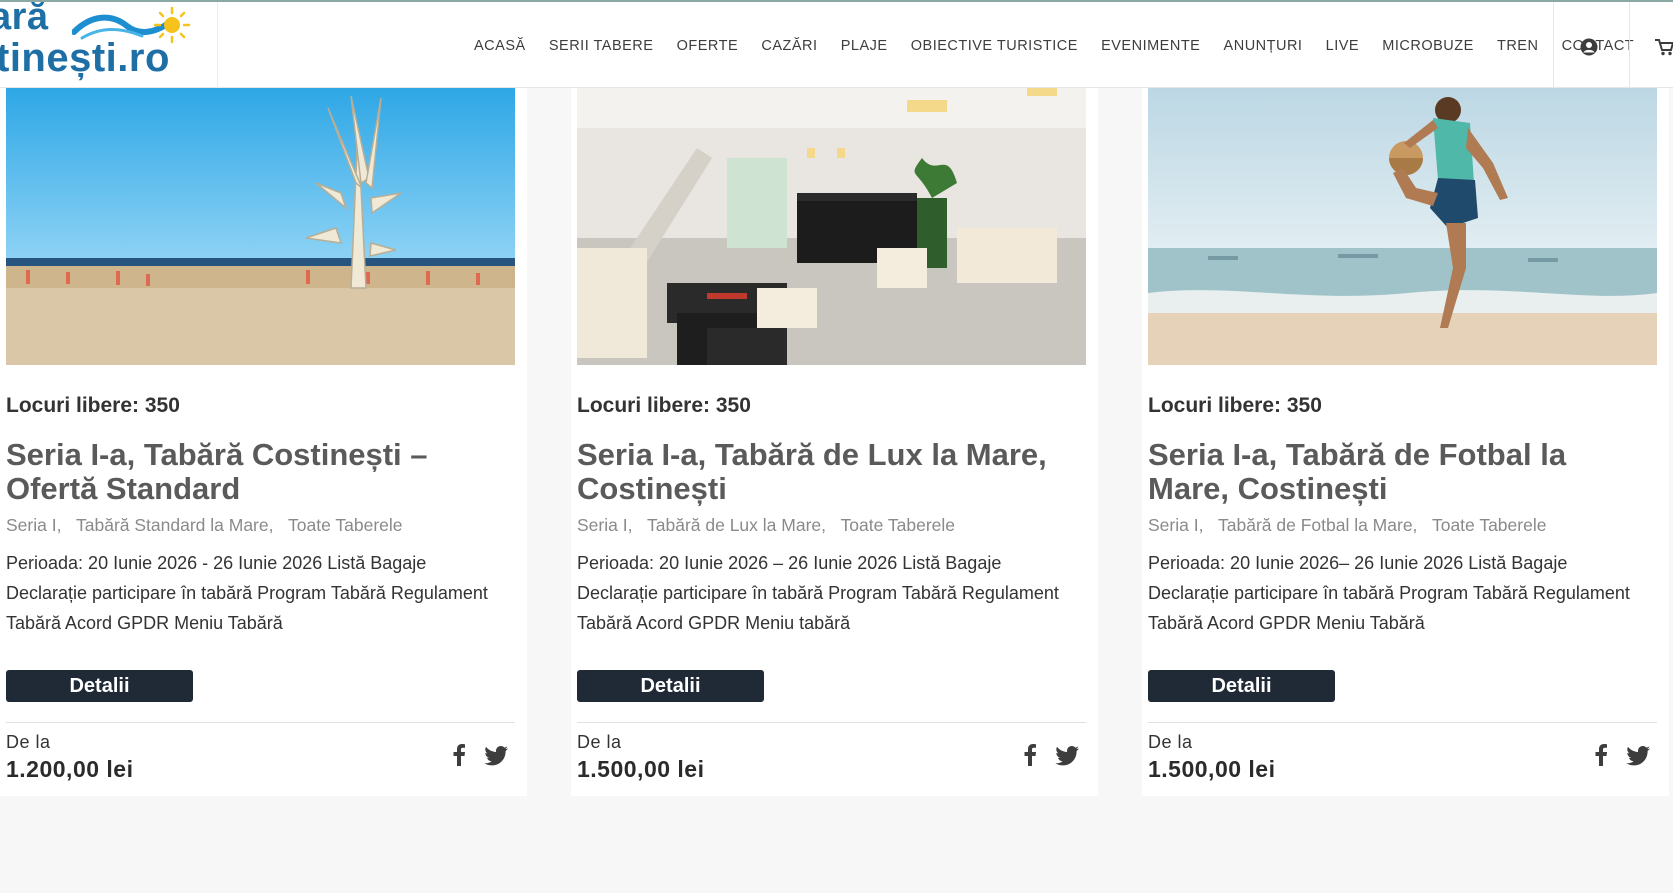  Describe the element at coordinates (1342, 46) in the screenshot. I see `nav-item-live: LIVE` at that location.